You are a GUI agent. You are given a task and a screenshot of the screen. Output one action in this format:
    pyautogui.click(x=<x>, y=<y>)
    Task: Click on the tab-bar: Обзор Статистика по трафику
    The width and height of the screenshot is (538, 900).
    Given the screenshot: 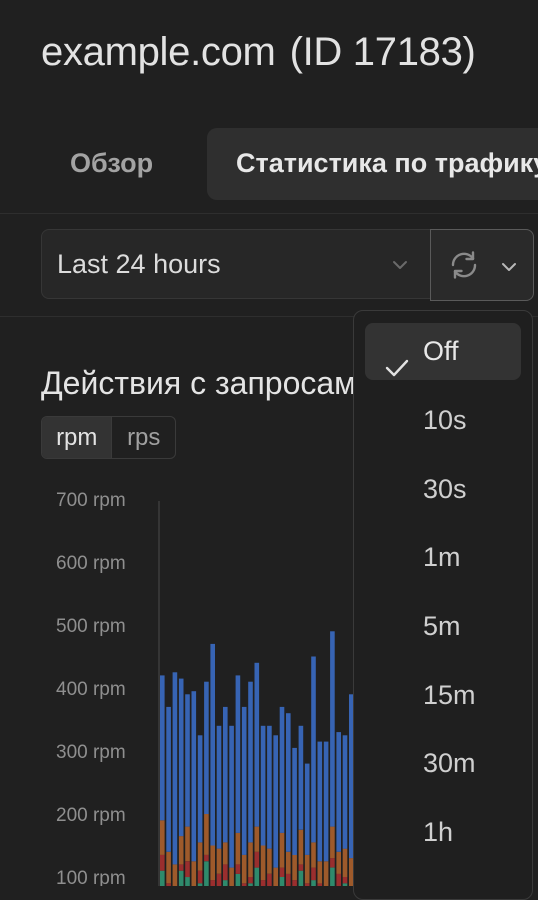 What is the action you would take?
    pyautogui.click(x=269, y=164)
    